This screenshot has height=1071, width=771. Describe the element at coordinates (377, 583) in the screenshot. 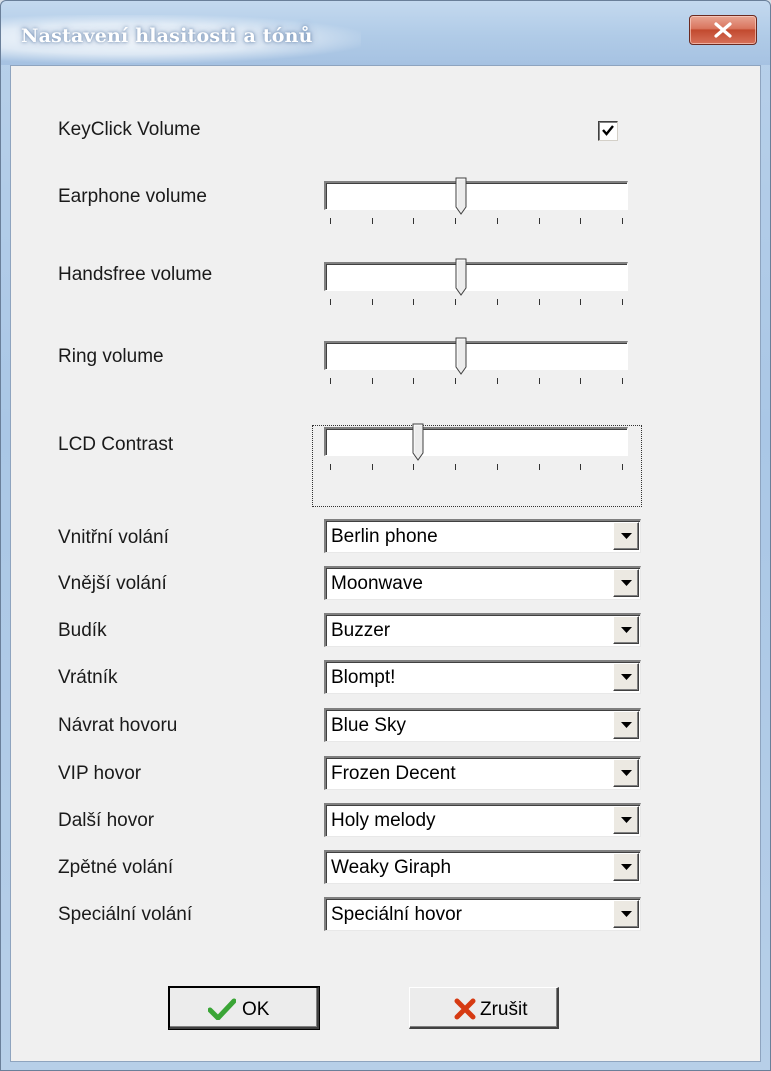

I see `combo-value: Moonwave` at that location.